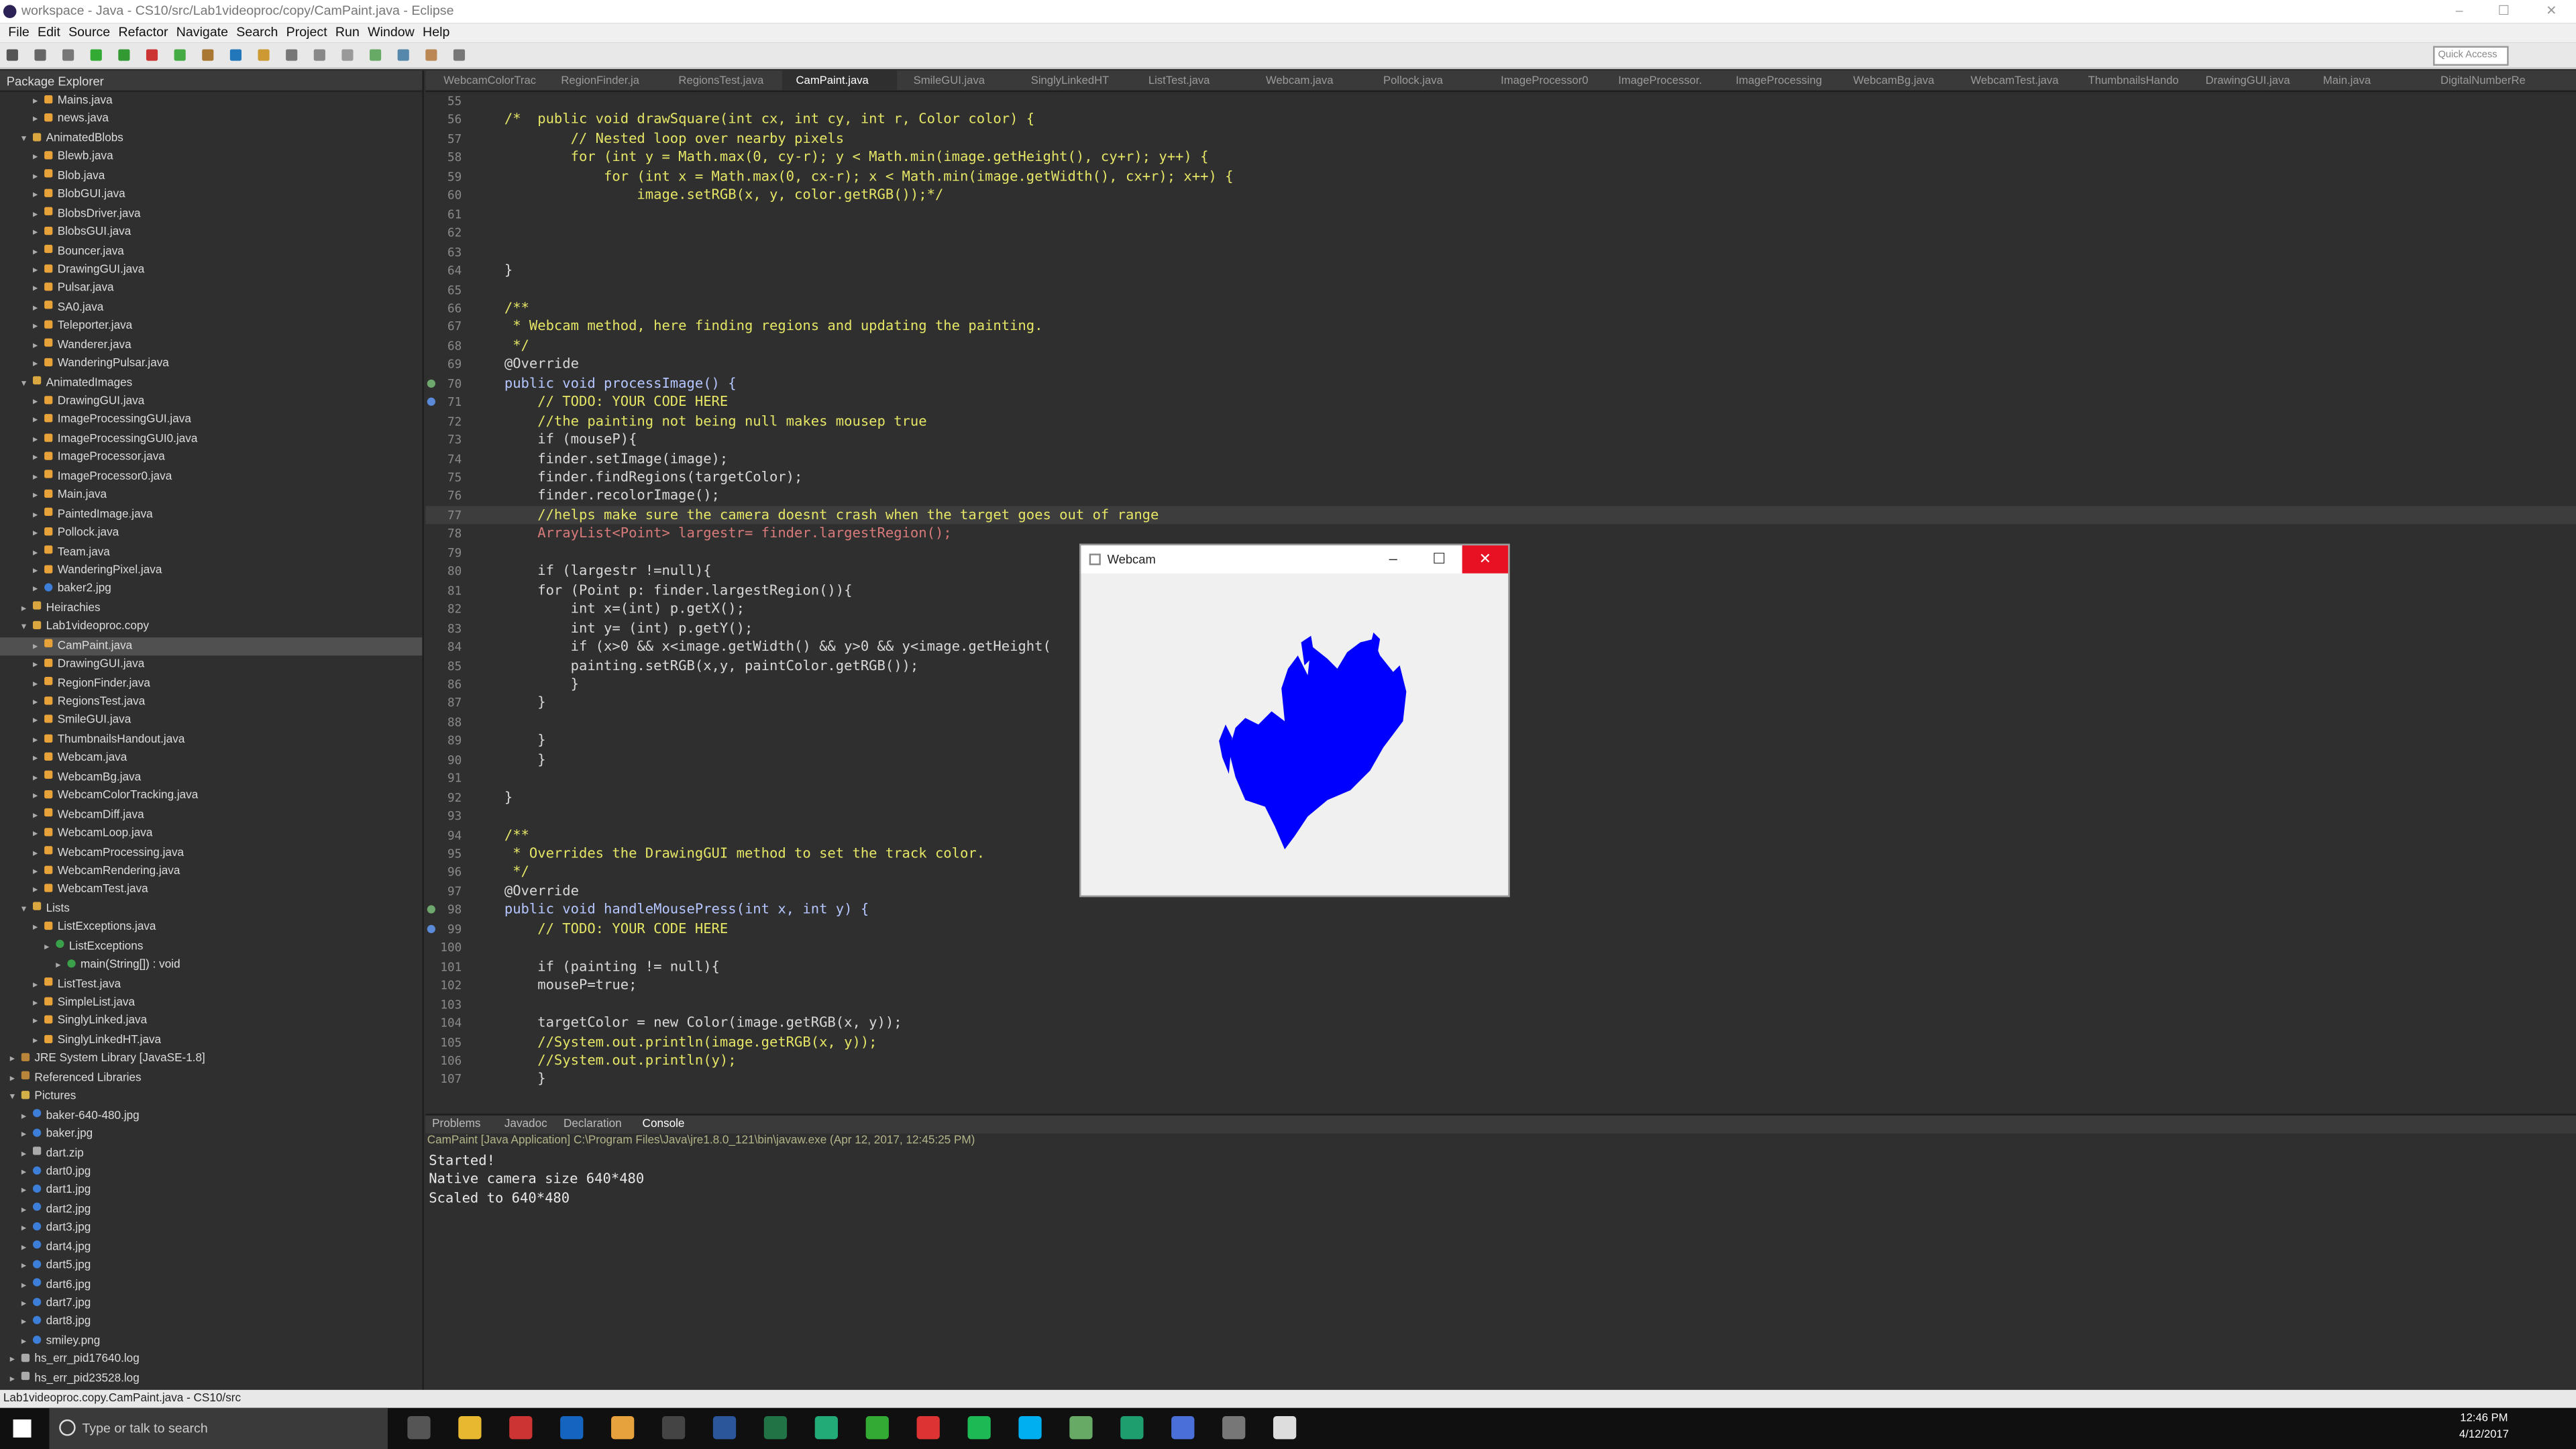  What do you see at coordinates (211, 533) in the screenshot?
I see `tree-item: ▸ Pollock.java` at bounding box center [211, 533].